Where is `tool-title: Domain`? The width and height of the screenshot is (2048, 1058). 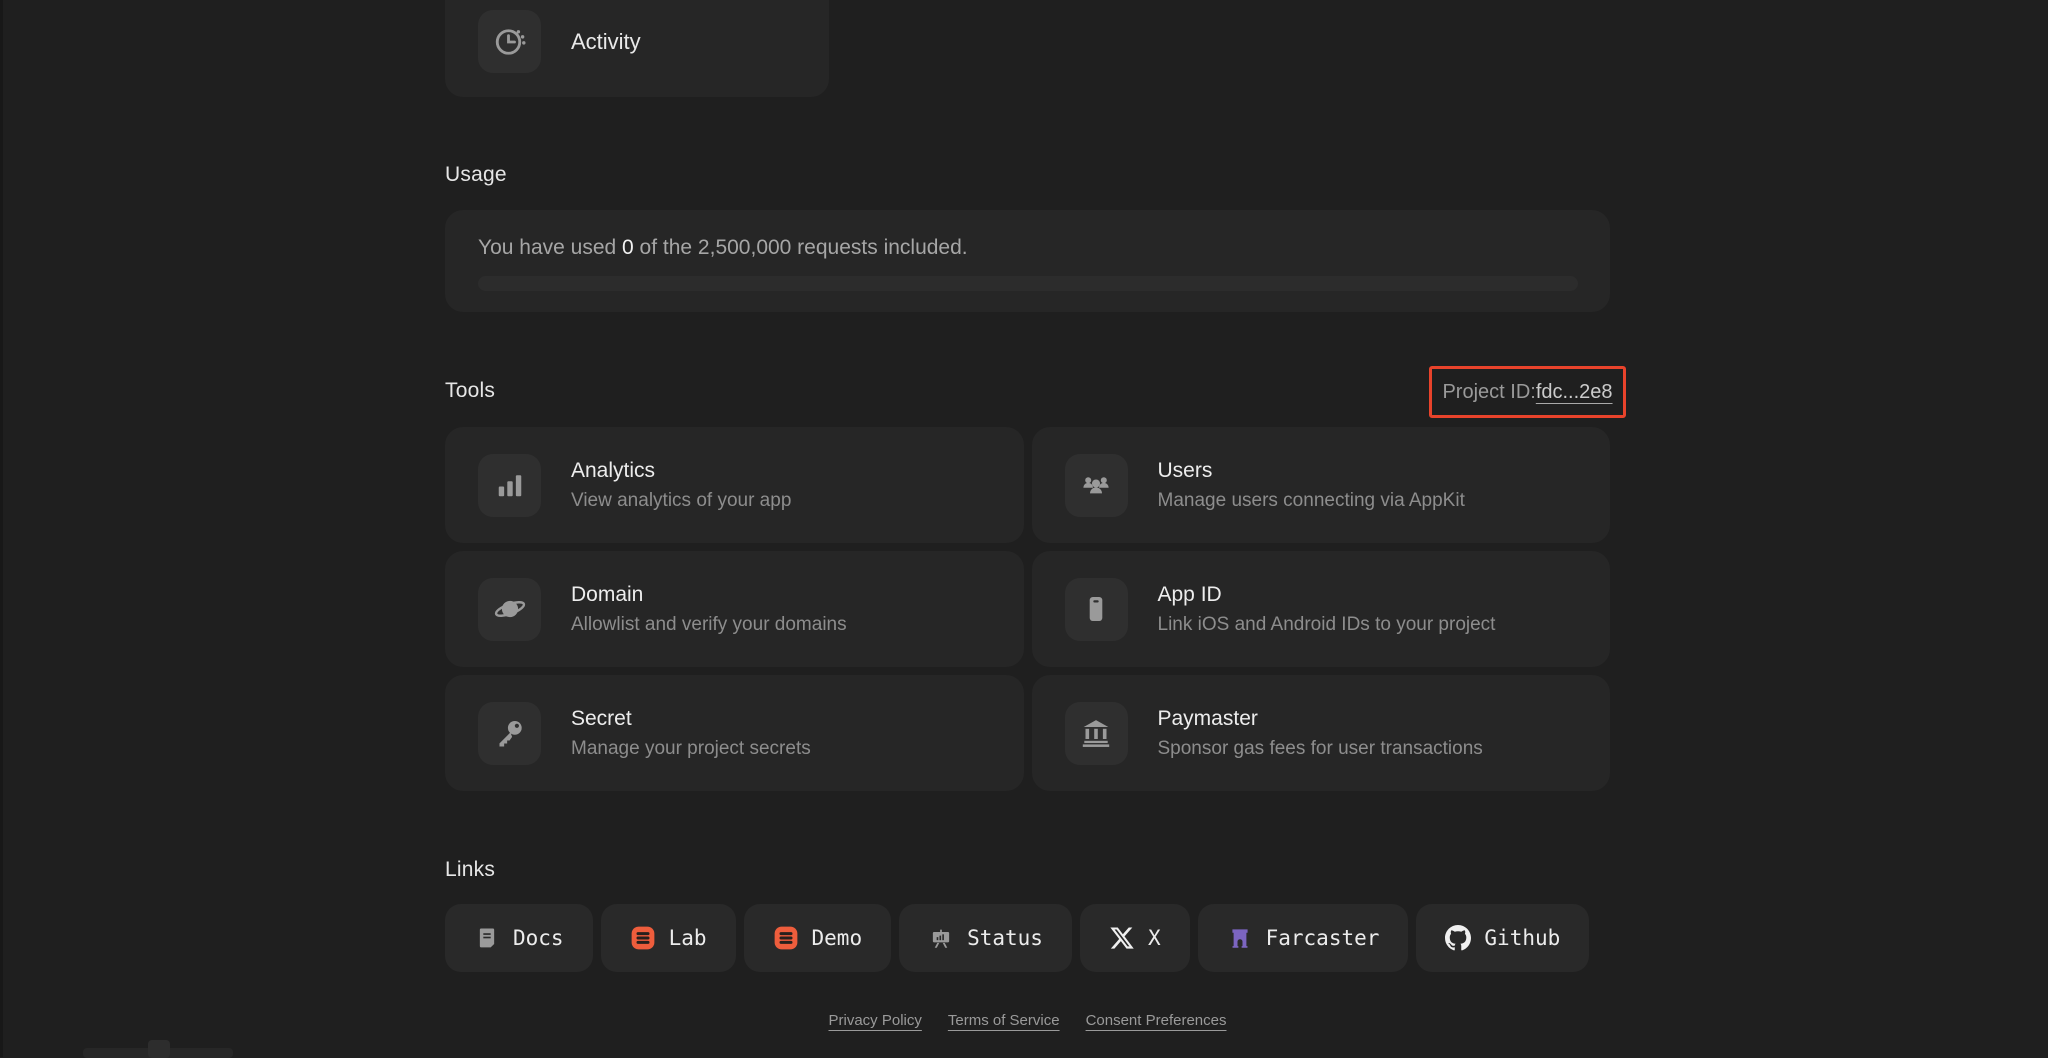
tool-title: Domain is located at coordinates (607, 594).